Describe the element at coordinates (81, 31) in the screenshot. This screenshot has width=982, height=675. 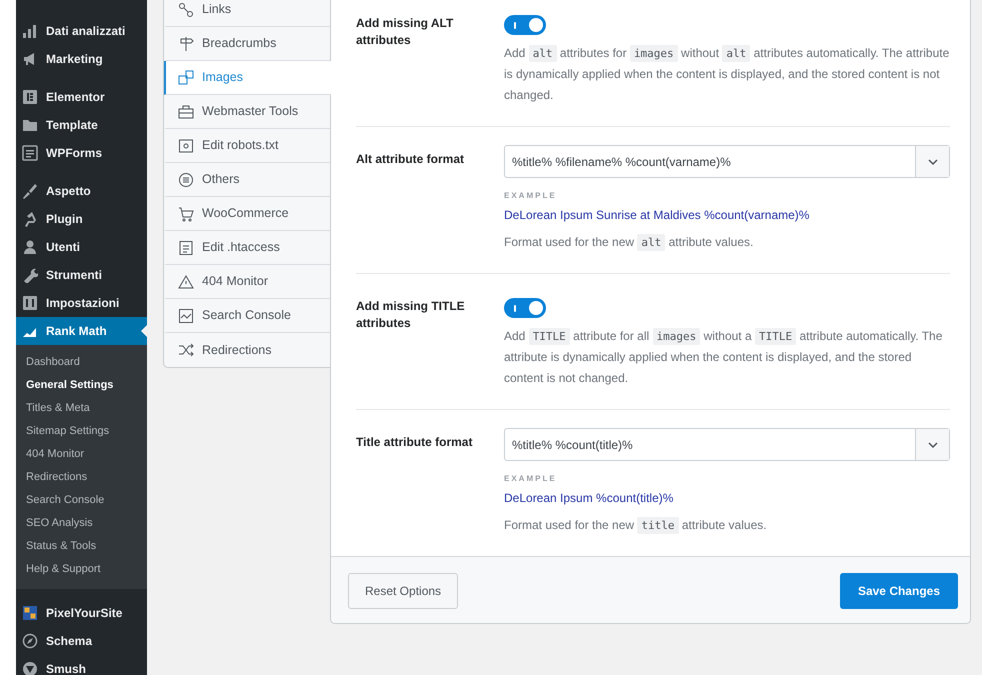
I see `sidebar-item: Dati analizzati` at that location.